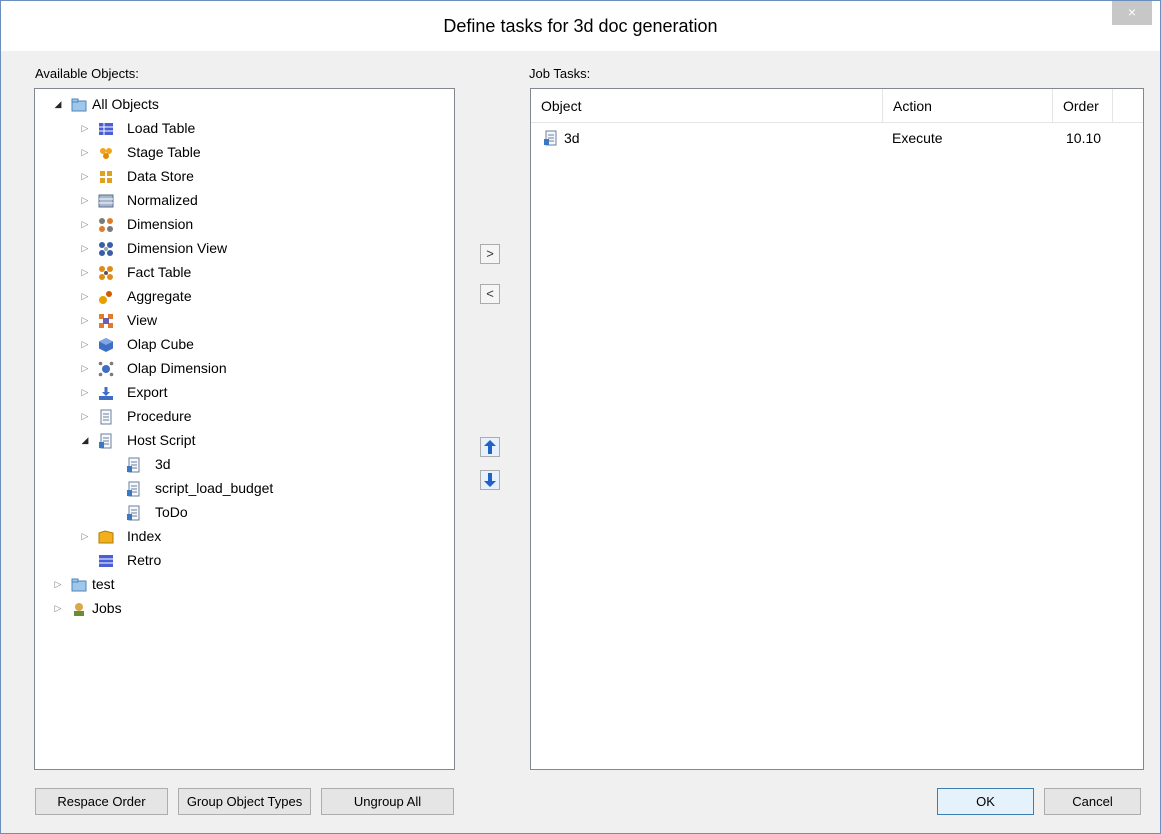  I want to click on tree-item-label: Data Store, so click(160, 176).